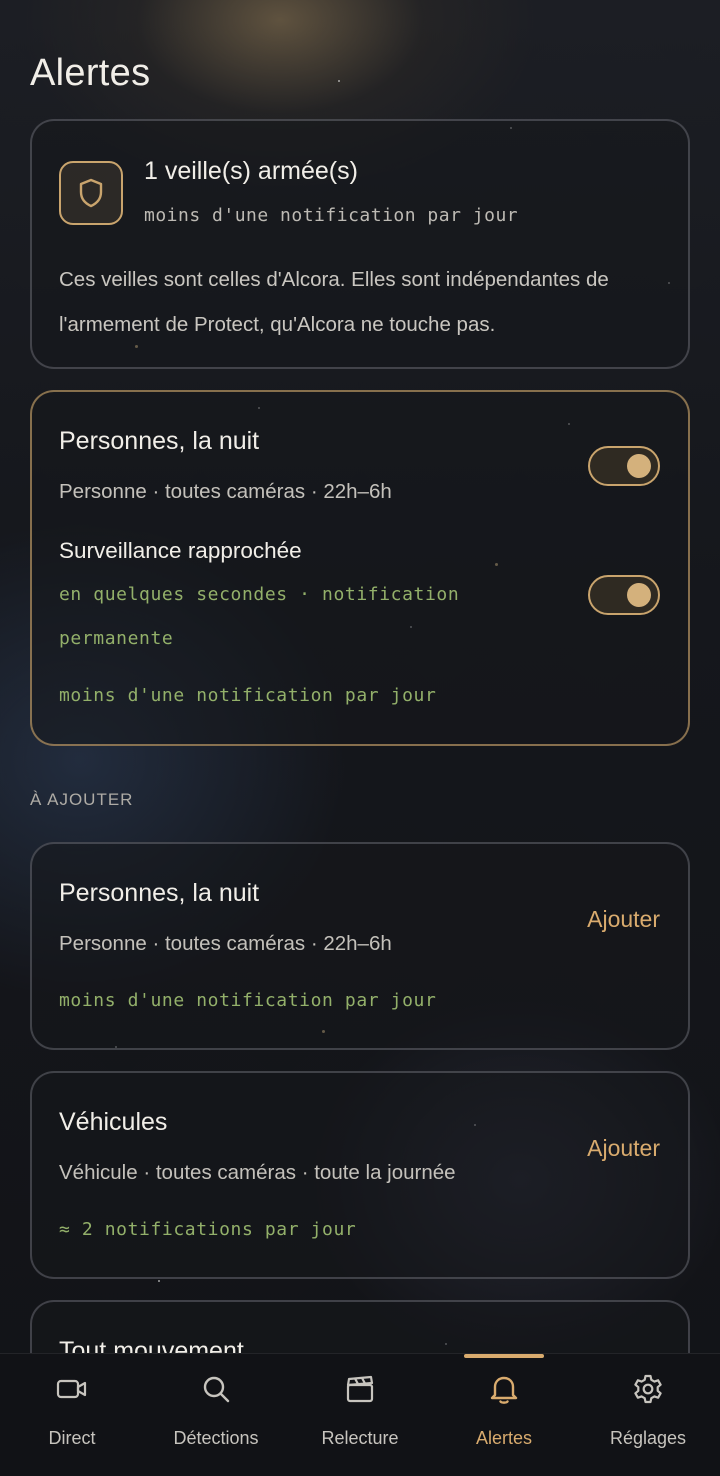  Describe the element at coordinates (72, 1389) in the screenshot. I see `camera-icon` at that location.